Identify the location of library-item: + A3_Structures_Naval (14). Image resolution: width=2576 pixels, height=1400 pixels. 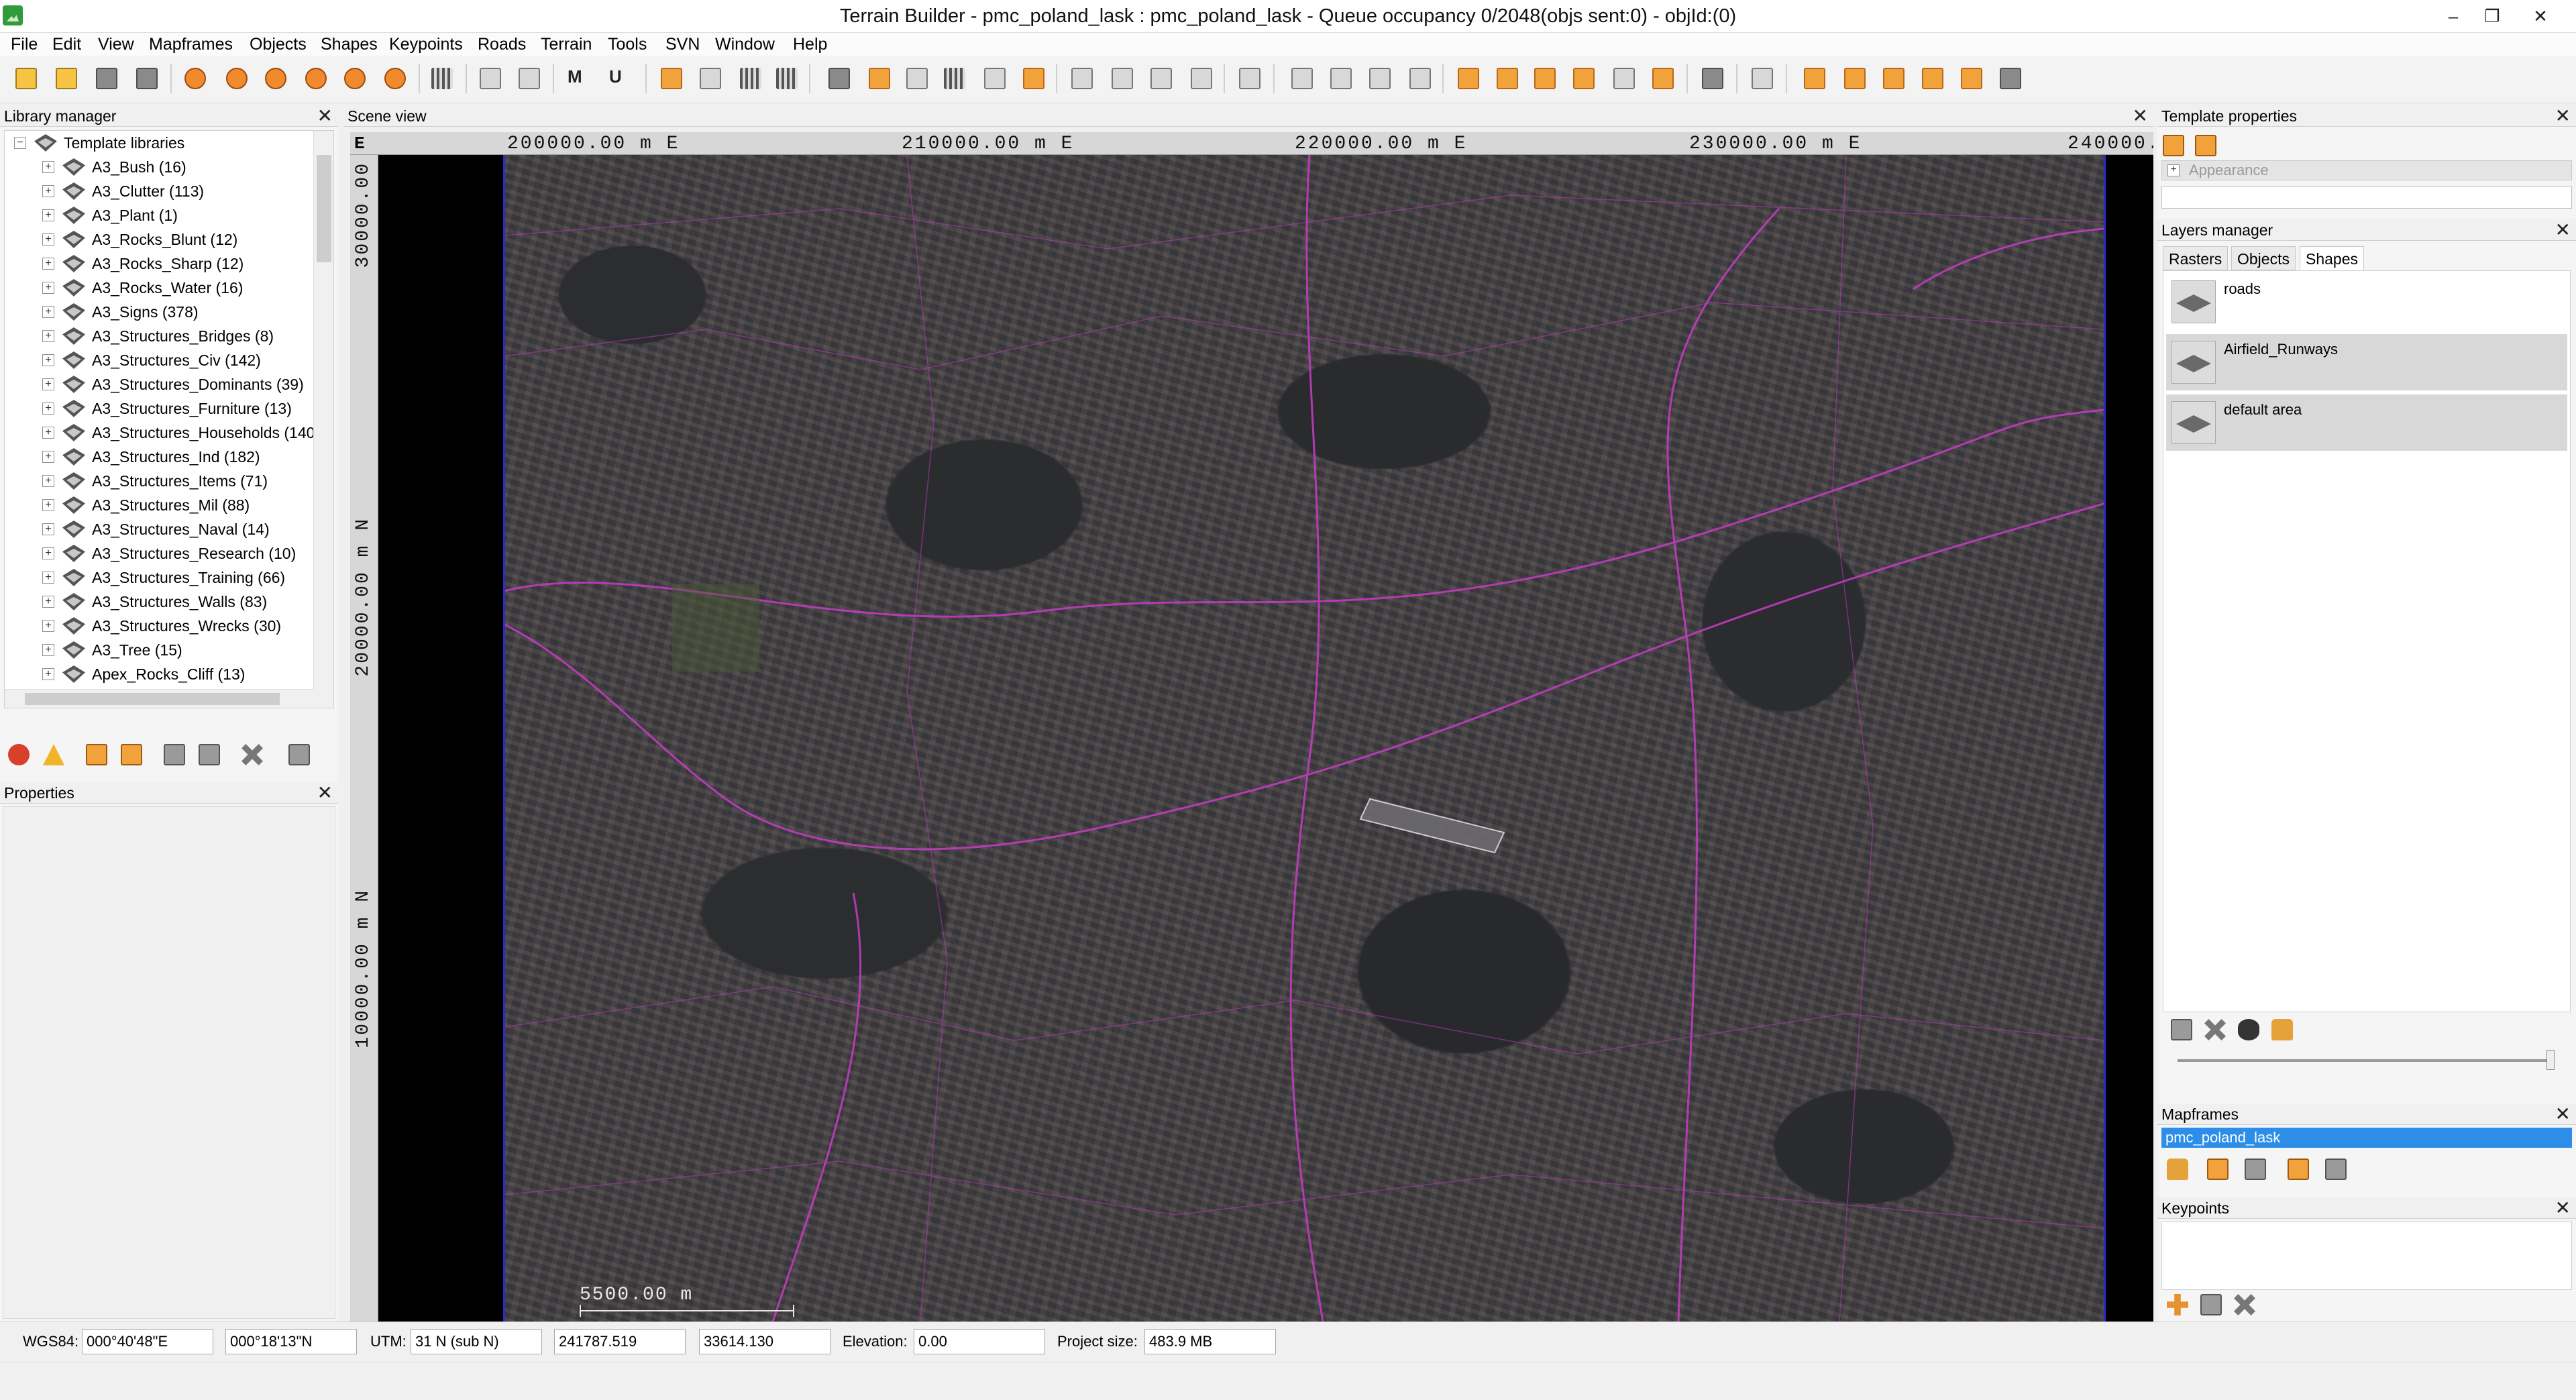
(159, 529).